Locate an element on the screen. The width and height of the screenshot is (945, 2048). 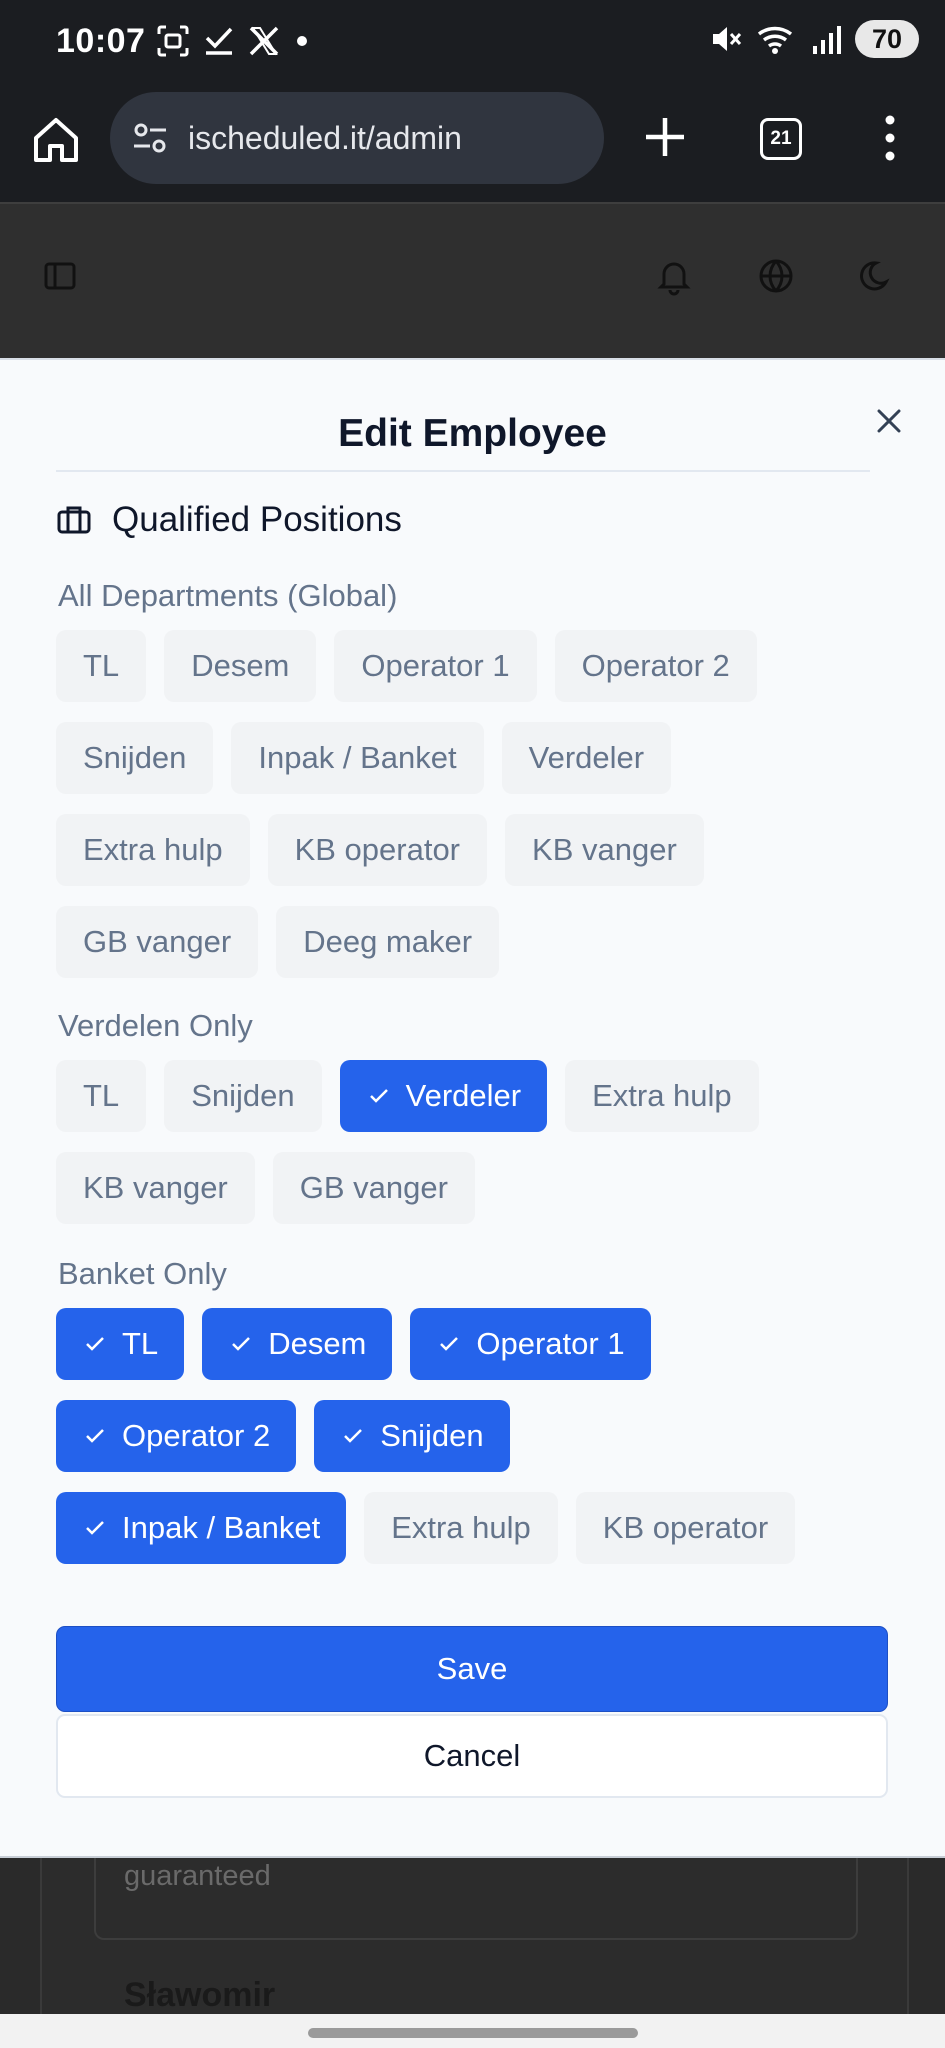
chip-row: Snijden Inpak / Banket Verdeler is located at coordinates (364, 758).